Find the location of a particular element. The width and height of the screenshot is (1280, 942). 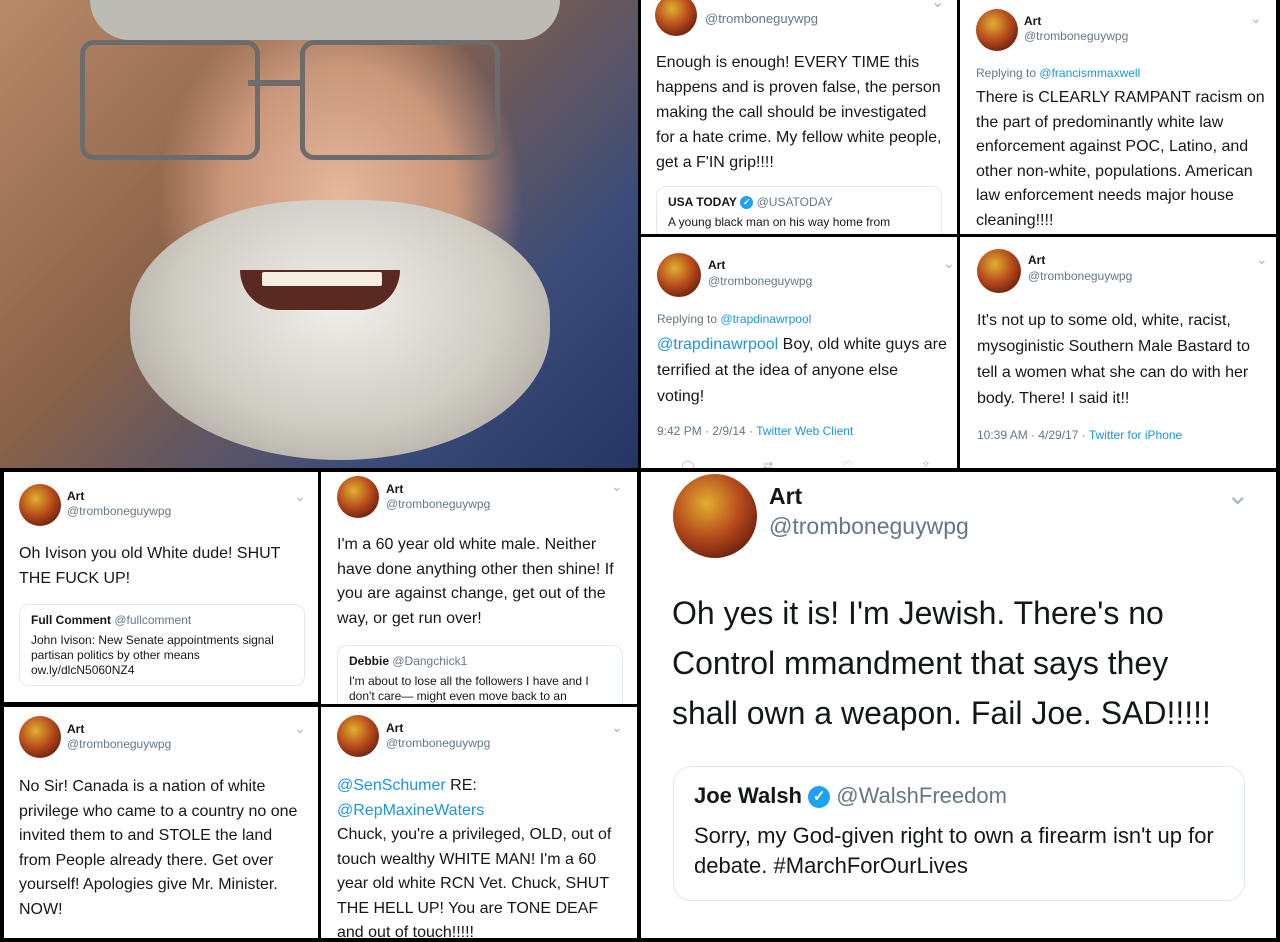

quote-name: USA TODAY is located at coordinates (702, 202).